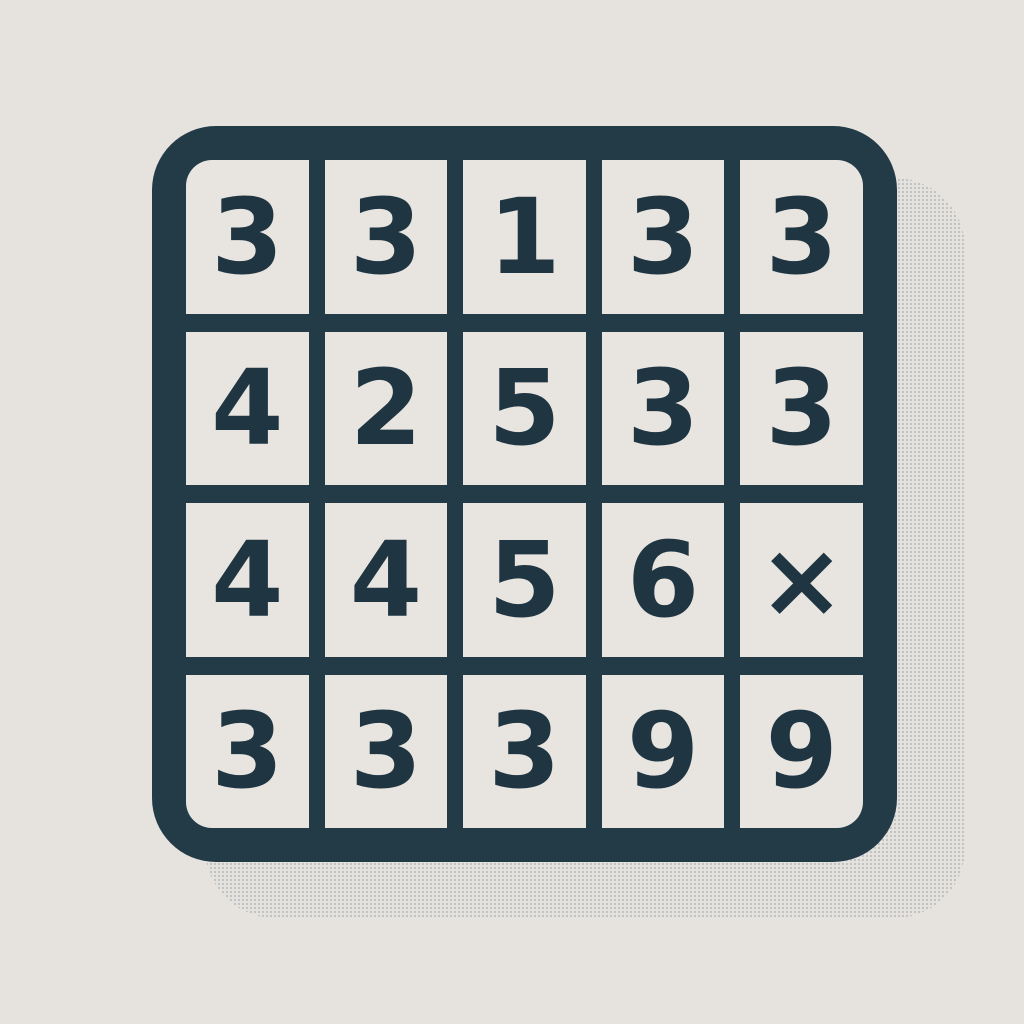 The height and width of the screenshot is (1024, 1024). Describe the element at coordinates (386, 408) in the screenshot. I see `grid-cell-r2-c2: 2` at that location.